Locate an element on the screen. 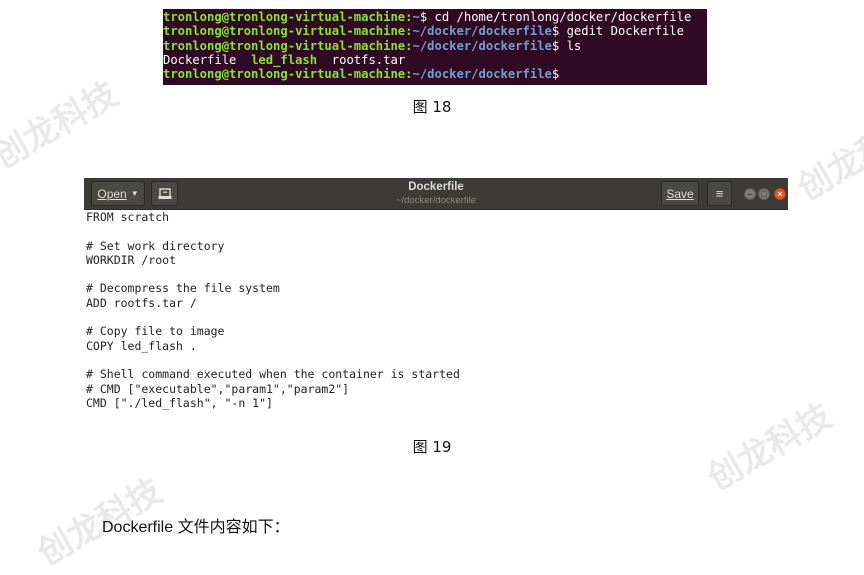 The height and width of the screenshot is (575, 864). minimize-icon: – is located at coordinates (750, 194).